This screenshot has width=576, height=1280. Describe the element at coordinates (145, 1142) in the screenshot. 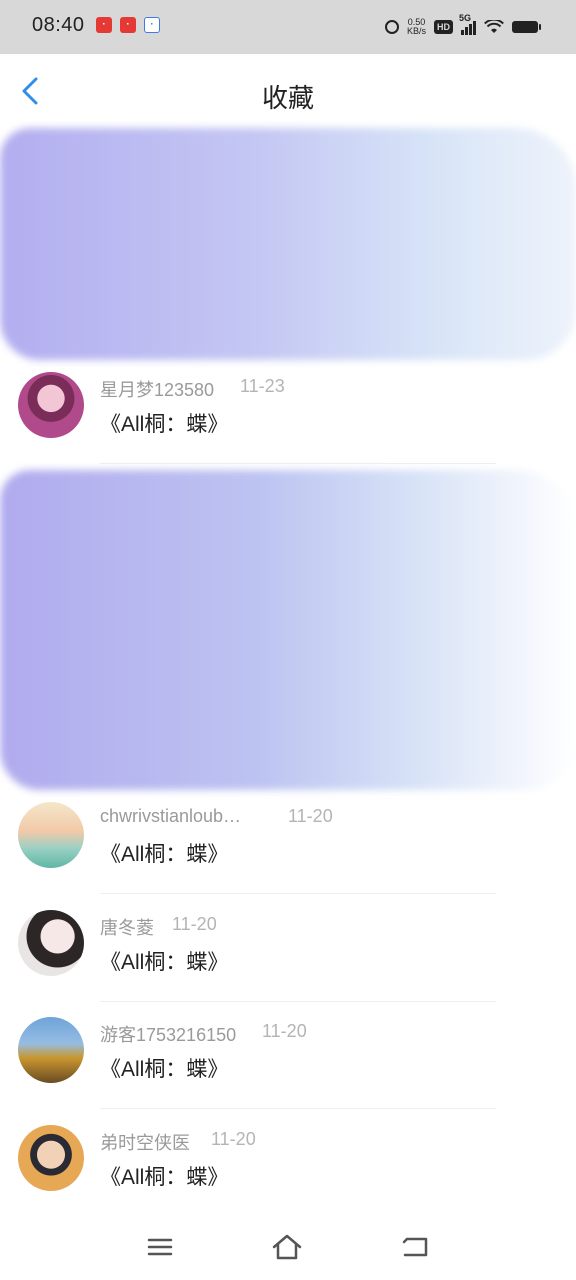

I see `username: 弟时空侠医` at that location.